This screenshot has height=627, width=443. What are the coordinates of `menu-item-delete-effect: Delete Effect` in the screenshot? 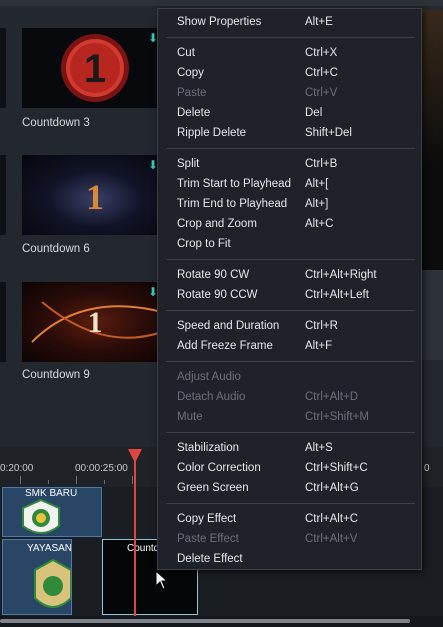 It's located at (292, 559).